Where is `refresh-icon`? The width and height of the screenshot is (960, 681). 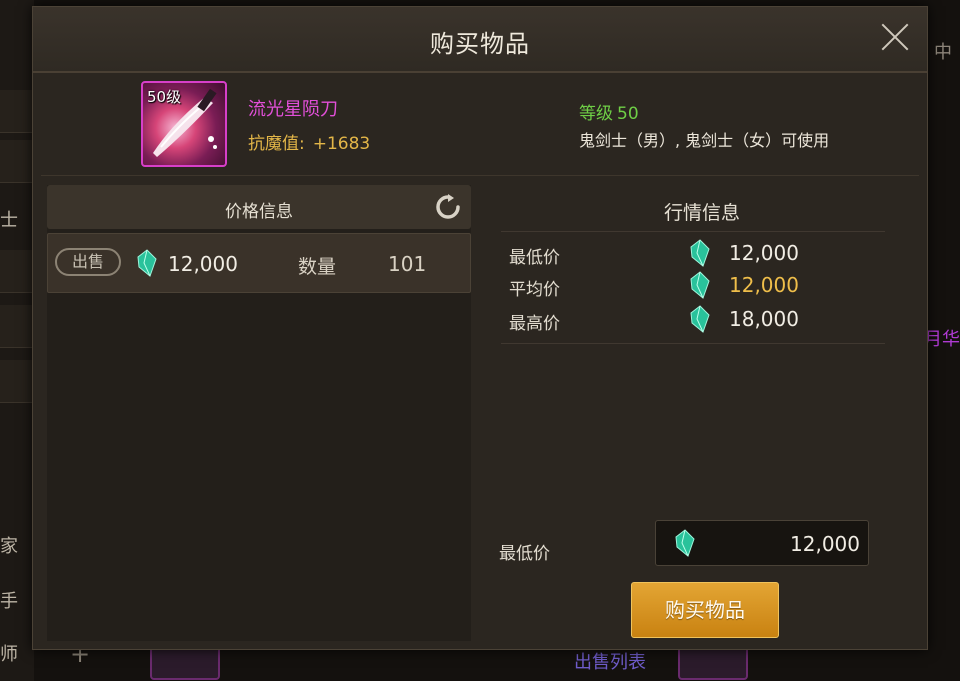
refresh-icon is located at coordinates (448, 207).